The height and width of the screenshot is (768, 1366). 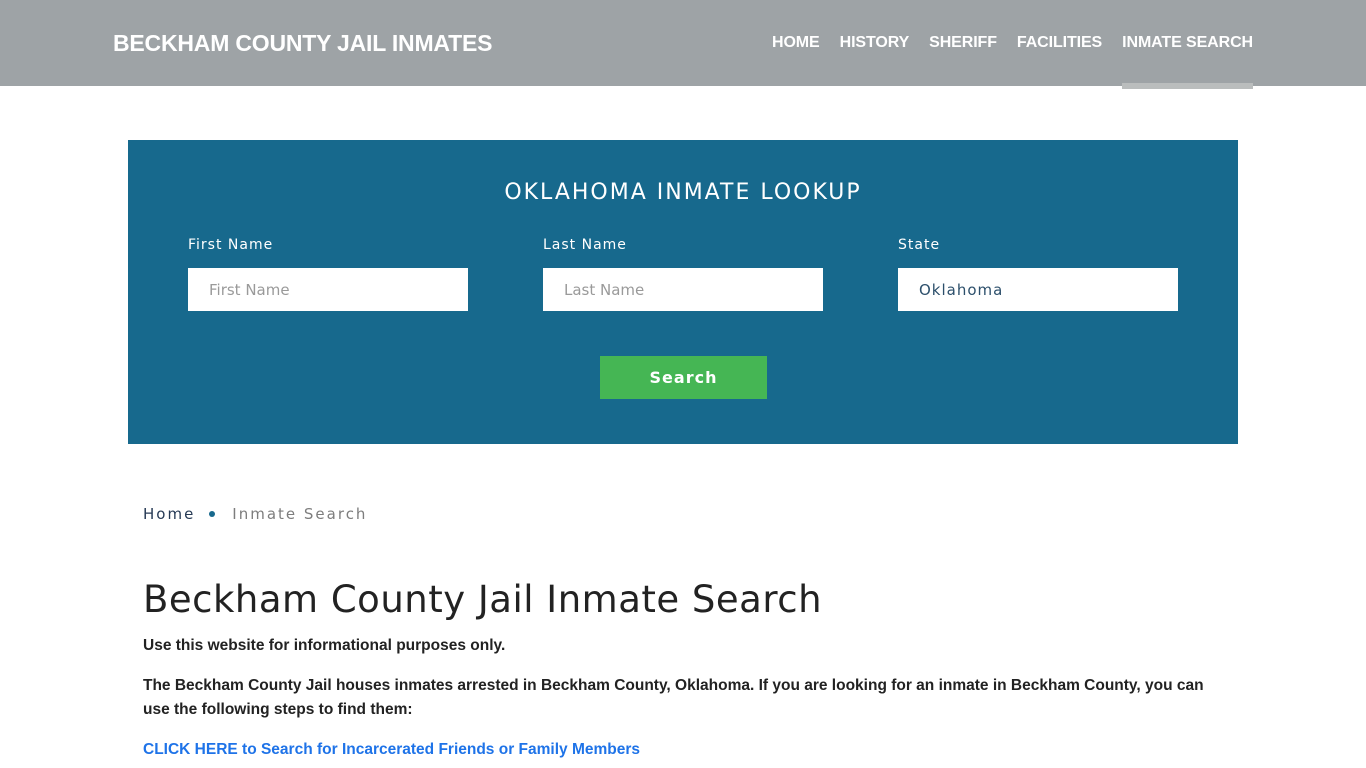 I want to click on nav-inmate-search: INMATE SEARCH, so click(x=1187, y=44).